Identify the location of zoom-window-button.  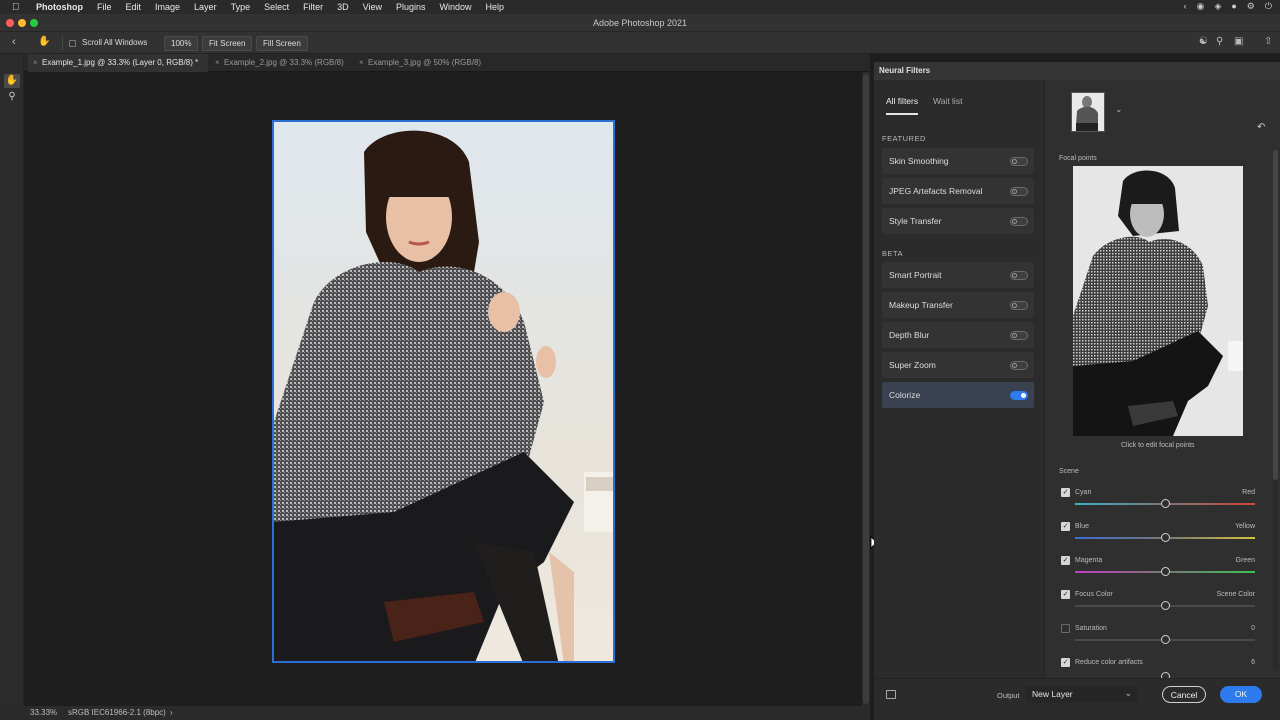
(34, 23).